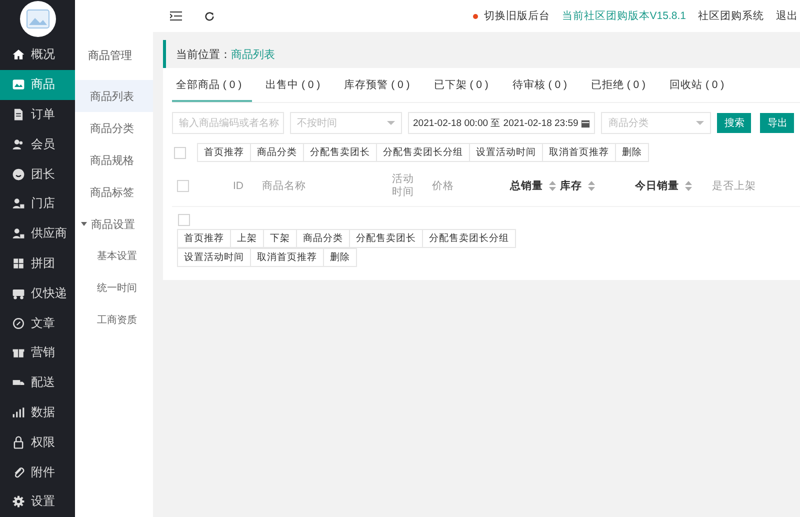  I want to click on sidebar-item: 仅快递, so click(37, 293).